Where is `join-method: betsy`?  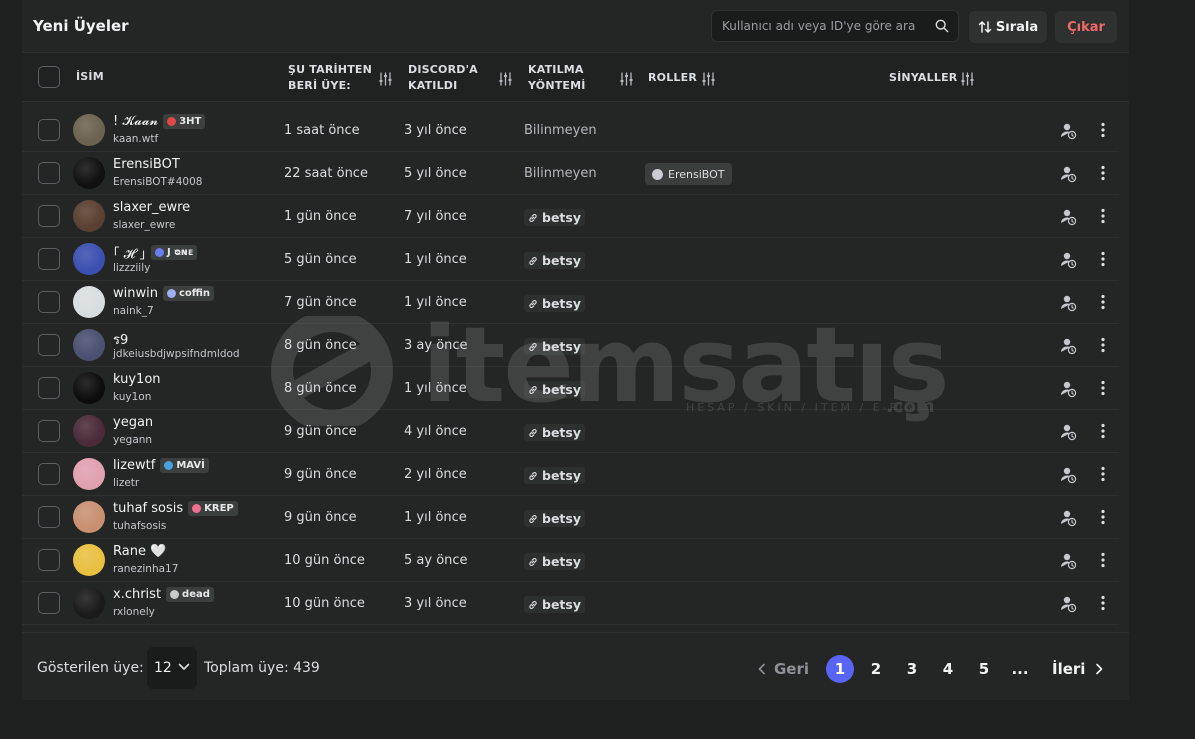
join-method: betsy is located at coordinates (554, 347).